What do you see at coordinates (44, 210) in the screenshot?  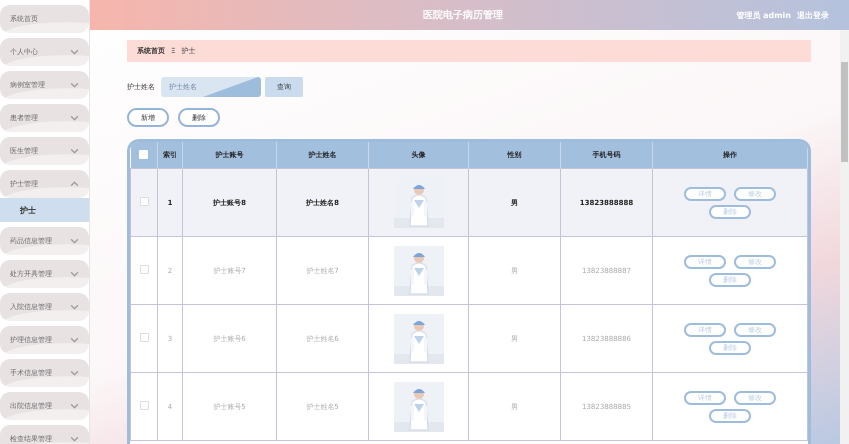 I see `sidebar-subitem: 护士` at bounding box center [44, 210].